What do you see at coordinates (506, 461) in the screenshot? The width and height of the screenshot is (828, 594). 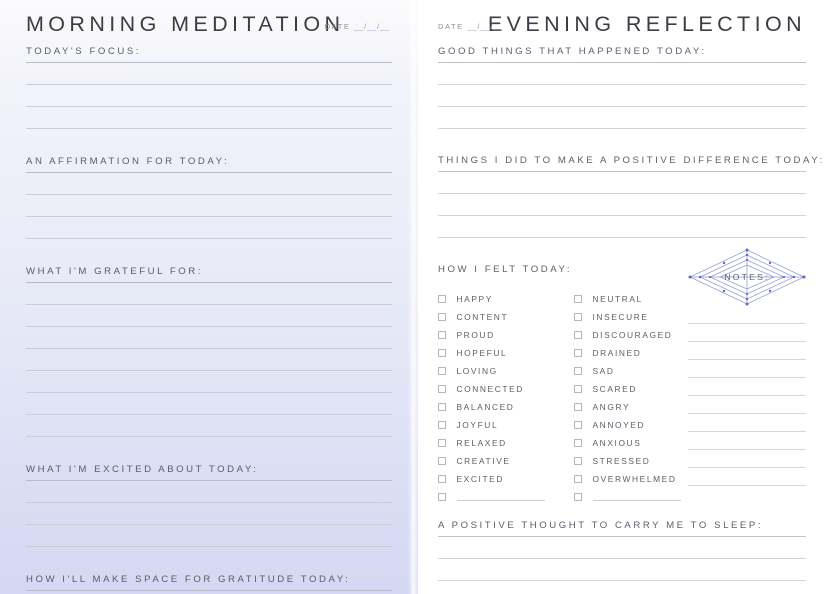 I see `mood-option-row: CREATIVE` at bounding box center [506, 461].